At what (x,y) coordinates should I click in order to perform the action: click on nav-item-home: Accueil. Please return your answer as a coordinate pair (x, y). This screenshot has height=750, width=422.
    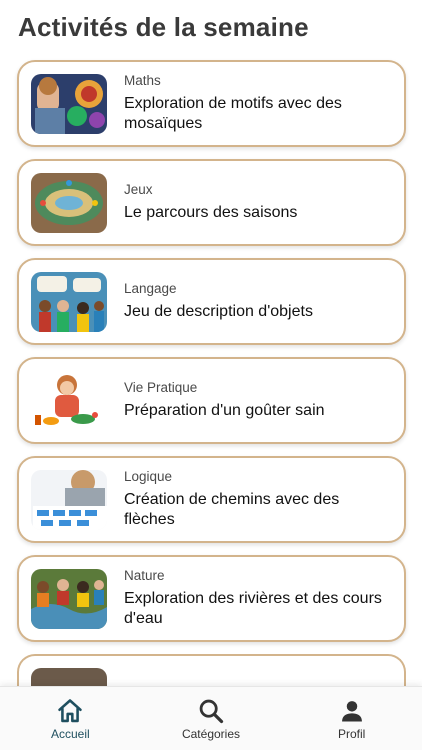
    Looking at the image, I should click on (70, 719).